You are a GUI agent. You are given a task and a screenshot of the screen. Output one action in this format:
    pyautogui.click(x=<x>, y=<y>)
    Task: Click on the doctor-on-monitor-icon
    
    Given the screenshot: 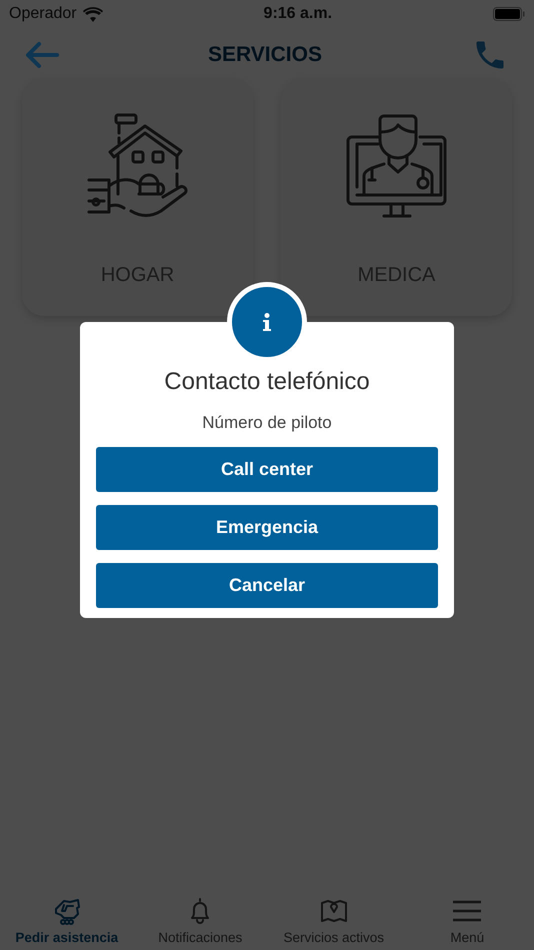 What is the action you would take?
    pyautogui.click(x=397, y=165)
    